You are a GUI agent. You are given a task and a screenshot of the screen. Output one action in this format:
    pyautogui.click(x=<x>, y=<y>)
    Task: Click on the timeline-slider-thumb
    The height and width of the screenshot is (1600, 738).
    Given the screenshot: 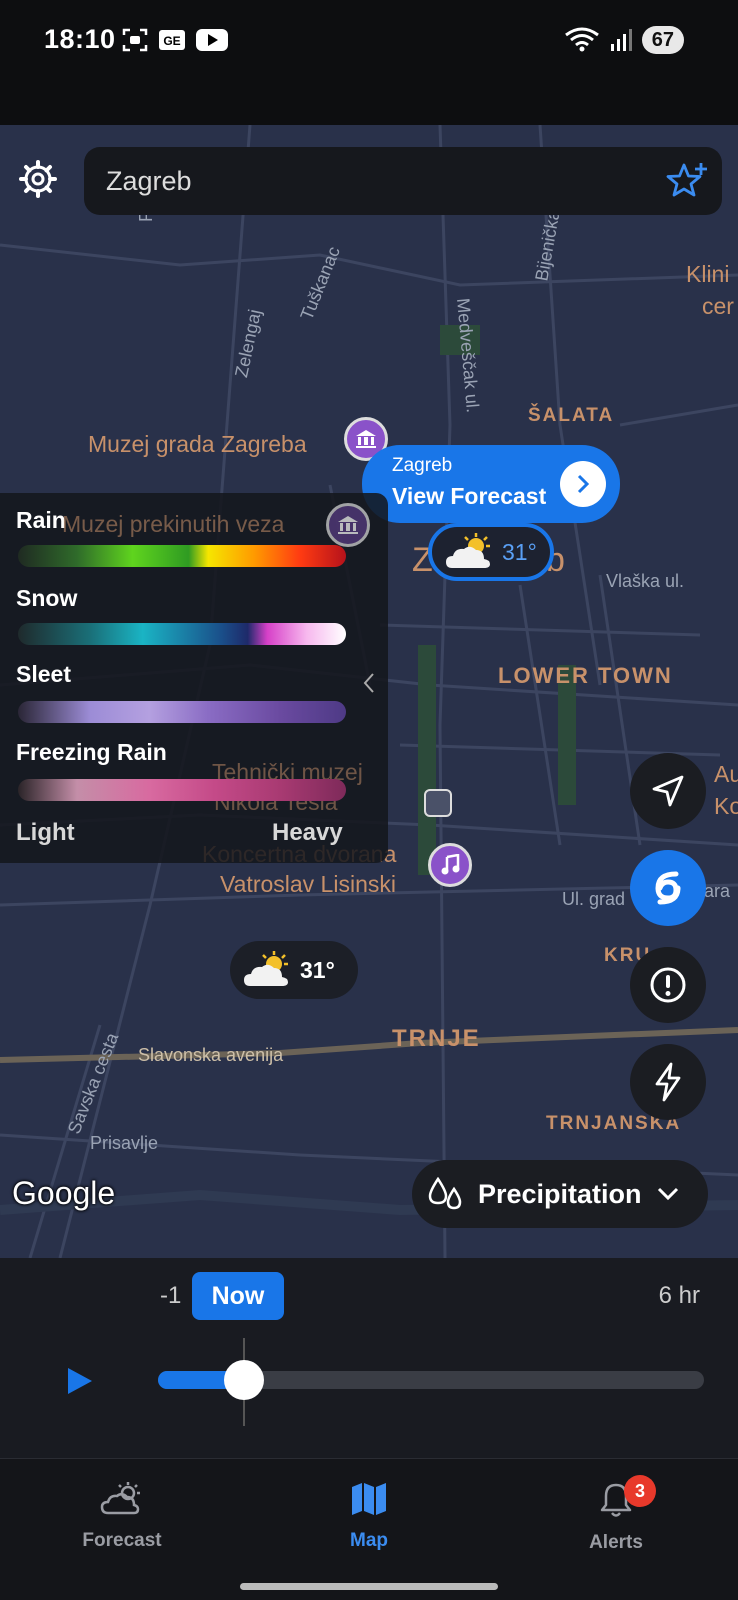 What is the action you would take?
    pyautogui.click(x=244, y=1380)
    